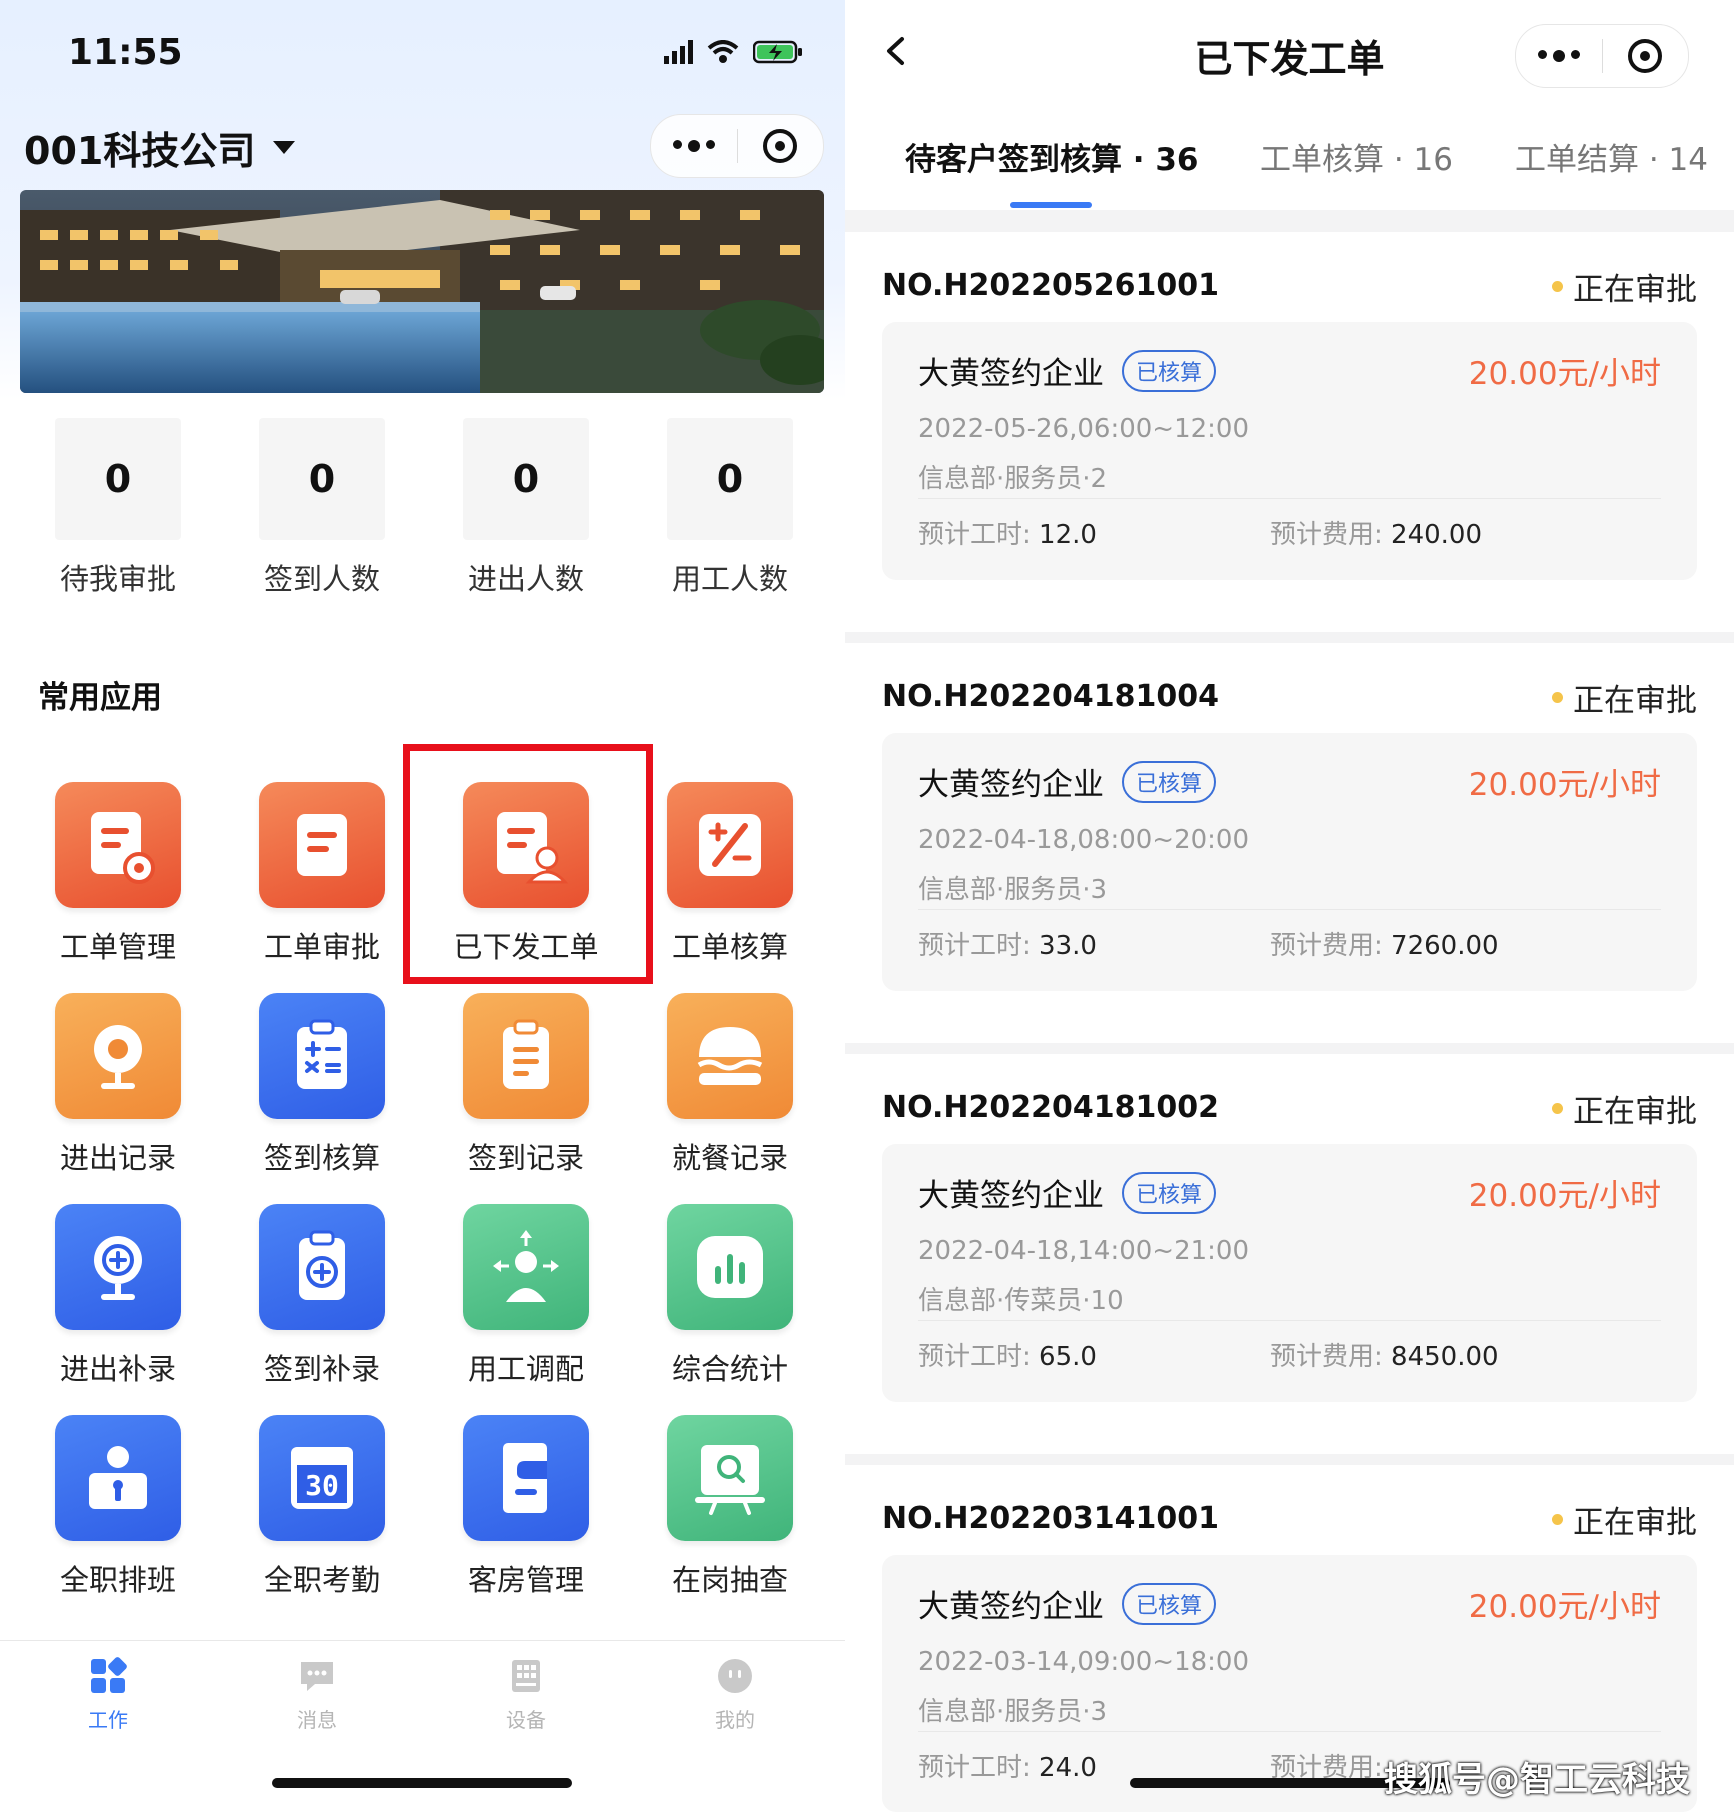 This screenshot has height=1812, width=1734. Describe the element at coordinates (321, 579) in the screenshot. I see `stat-label: 签到人数` at that location.